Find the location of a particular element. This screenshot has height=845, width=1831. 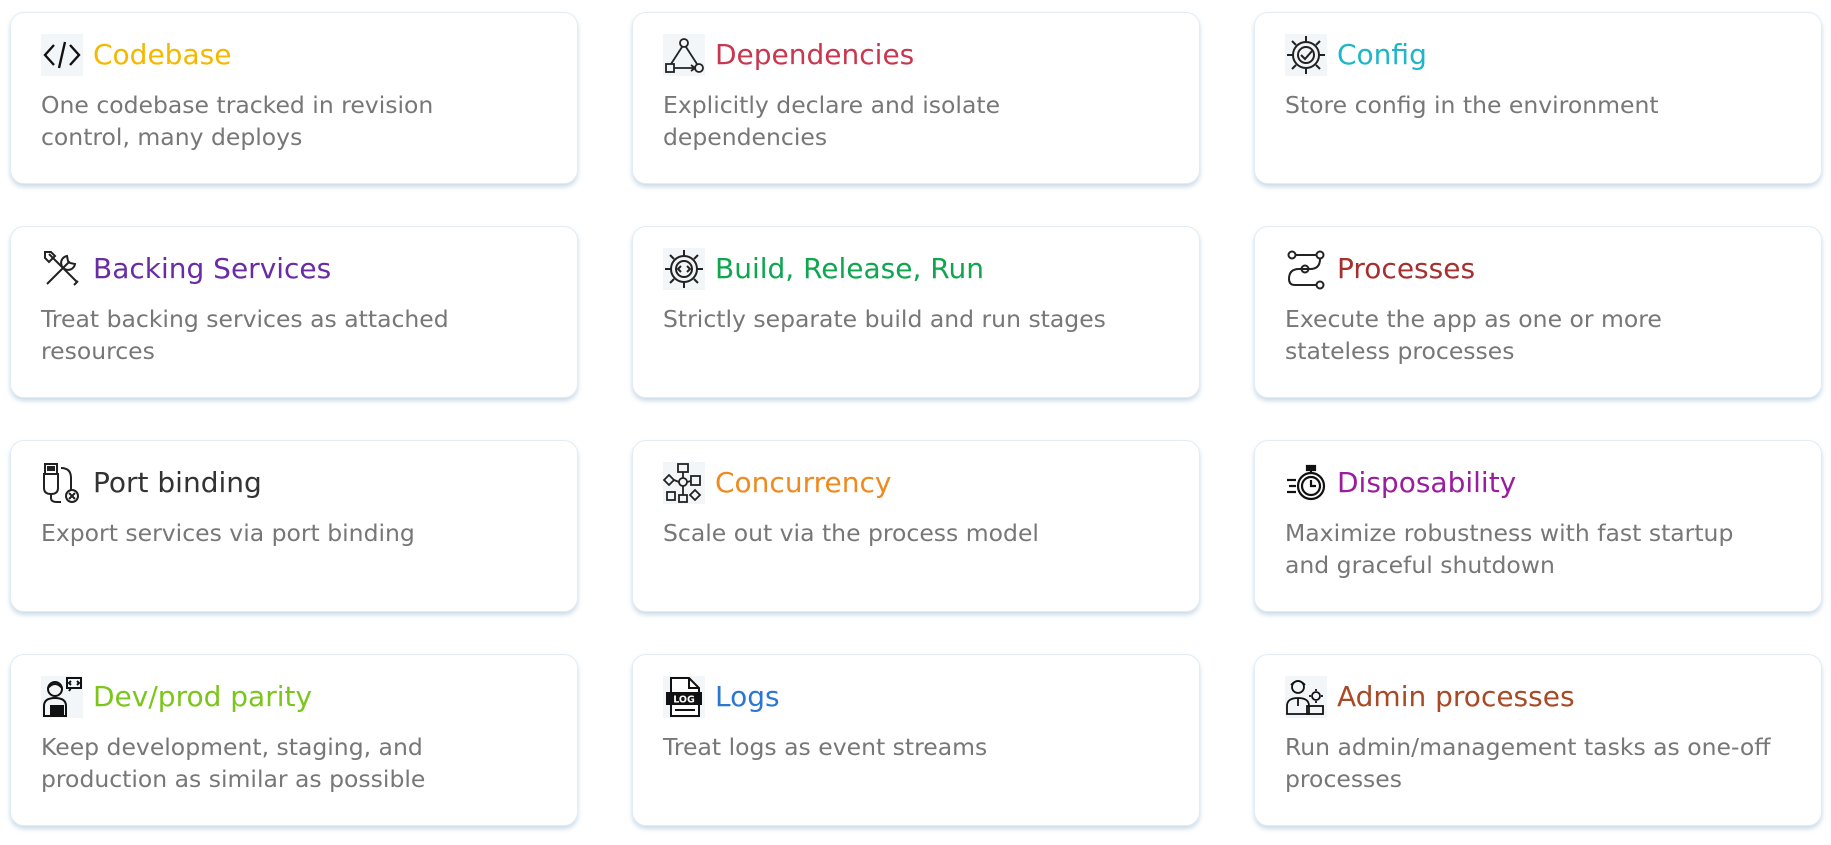

card-description: Export services via port binding is located at coordinates (228, 533).